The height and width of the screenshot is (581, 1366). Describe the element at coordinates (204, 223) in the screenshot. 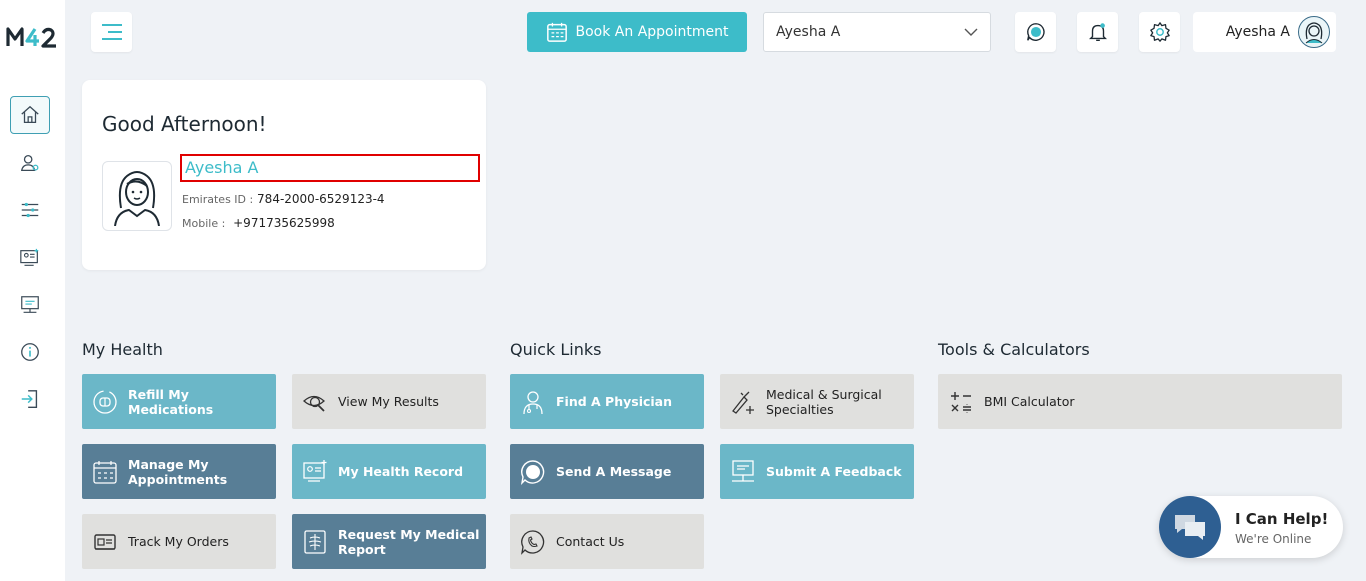

I see `mobile-label: Mobile :` at that location.